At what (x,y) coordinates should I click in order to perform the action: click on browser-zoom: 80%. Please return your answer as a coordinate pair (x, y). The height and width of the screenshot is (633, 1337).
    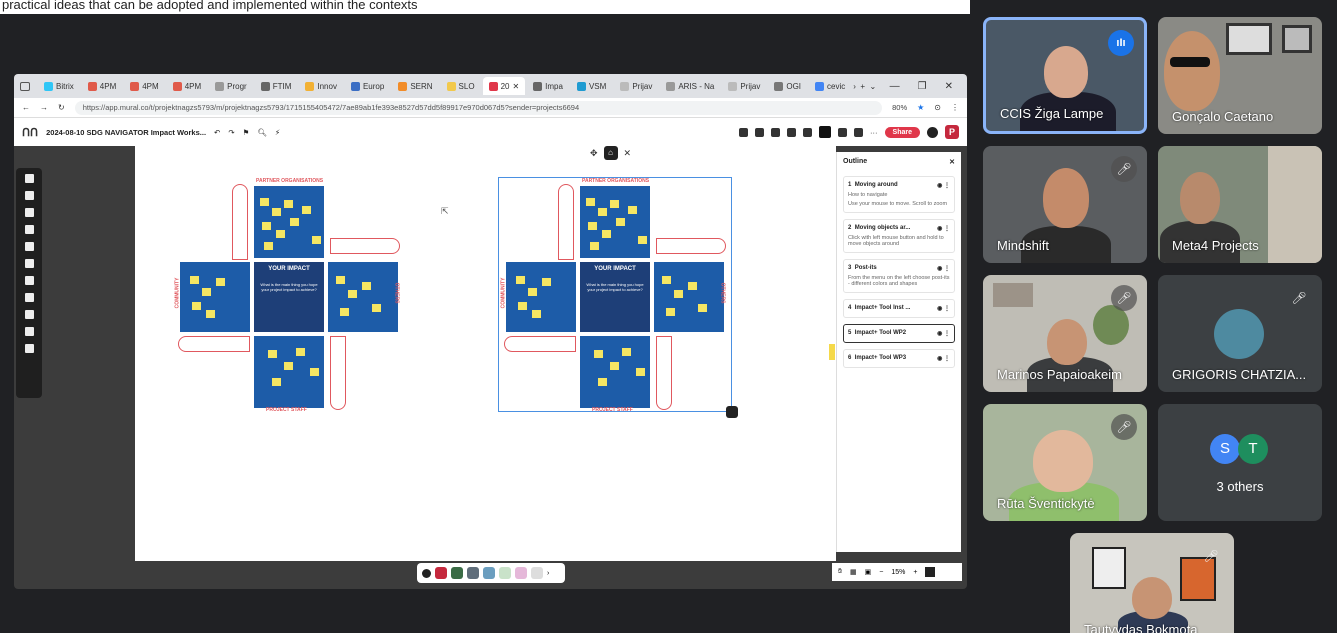
    Looking at the image, I should click on (899, 107).